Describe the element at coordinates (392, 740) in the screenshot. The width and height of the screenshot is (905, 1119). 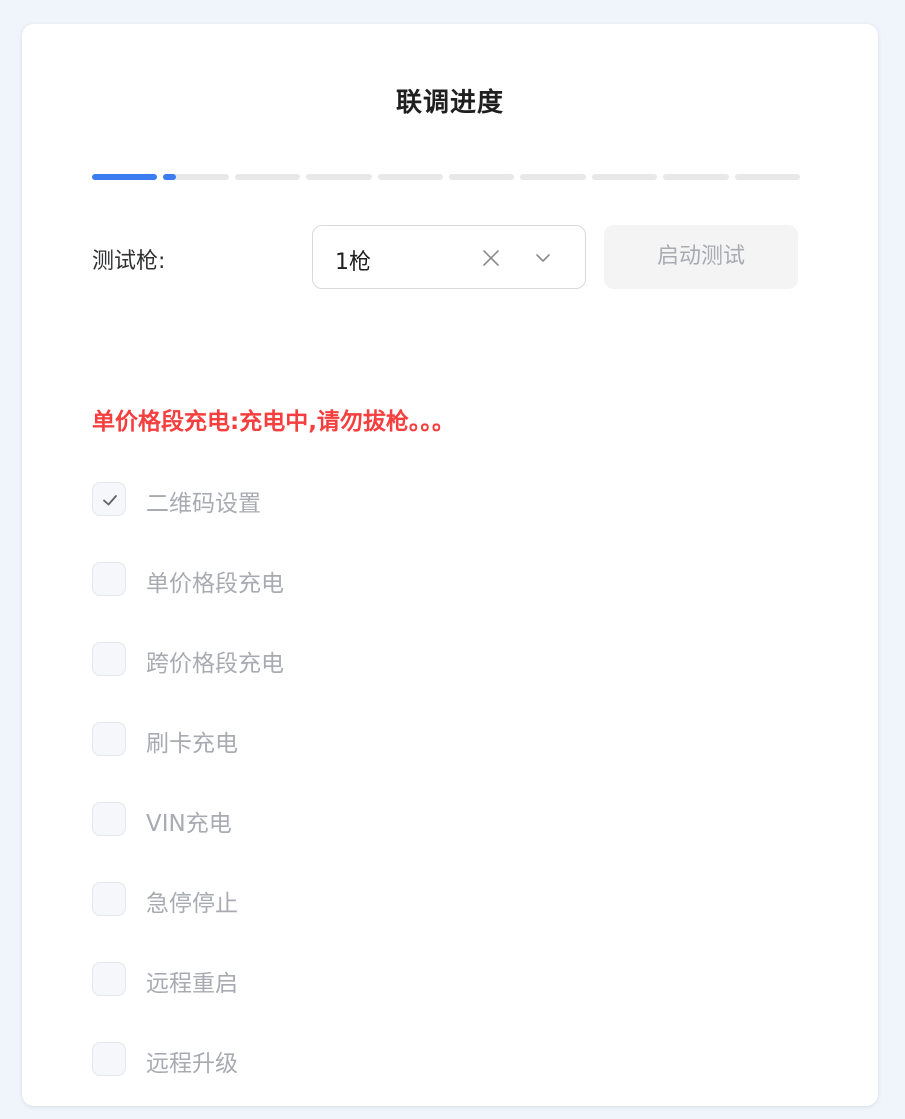
I see `checklist-item: 刷卡充电` at that location.